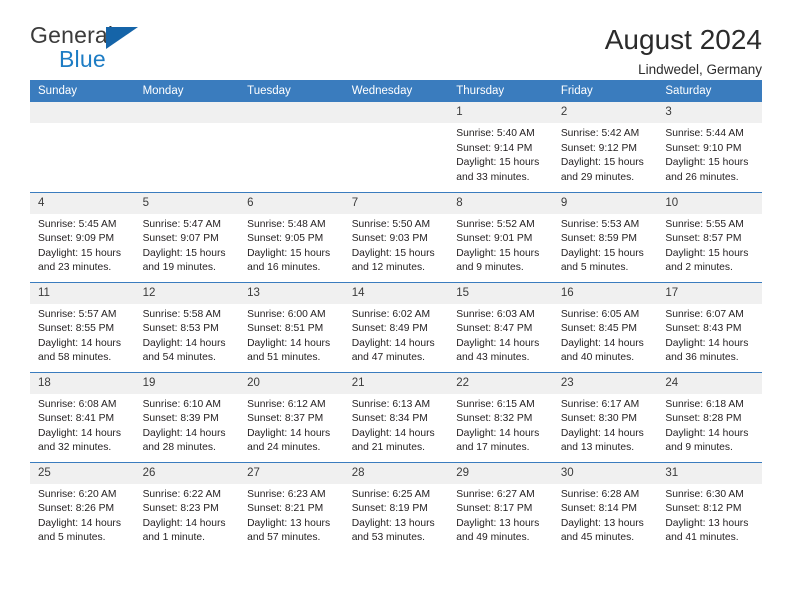 The height and width of the screenshot is (612, 792). I want to click on day-daylight1-text: Daylight: 13 hours, so click(707, 523).